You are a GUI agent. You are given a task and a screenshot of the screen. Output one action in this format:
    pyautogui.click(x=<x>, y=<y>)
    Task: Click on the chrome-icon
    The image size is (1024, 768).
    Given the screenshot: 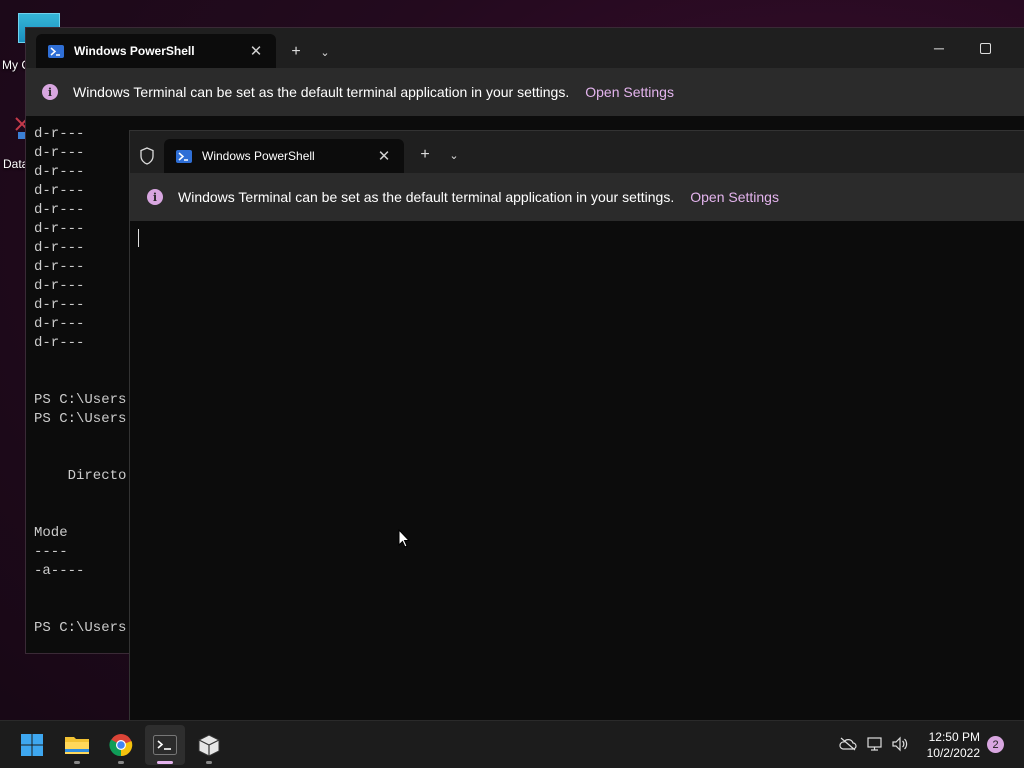 What is the action you would take?
    pyautogui.click(x=121, y=745)
    